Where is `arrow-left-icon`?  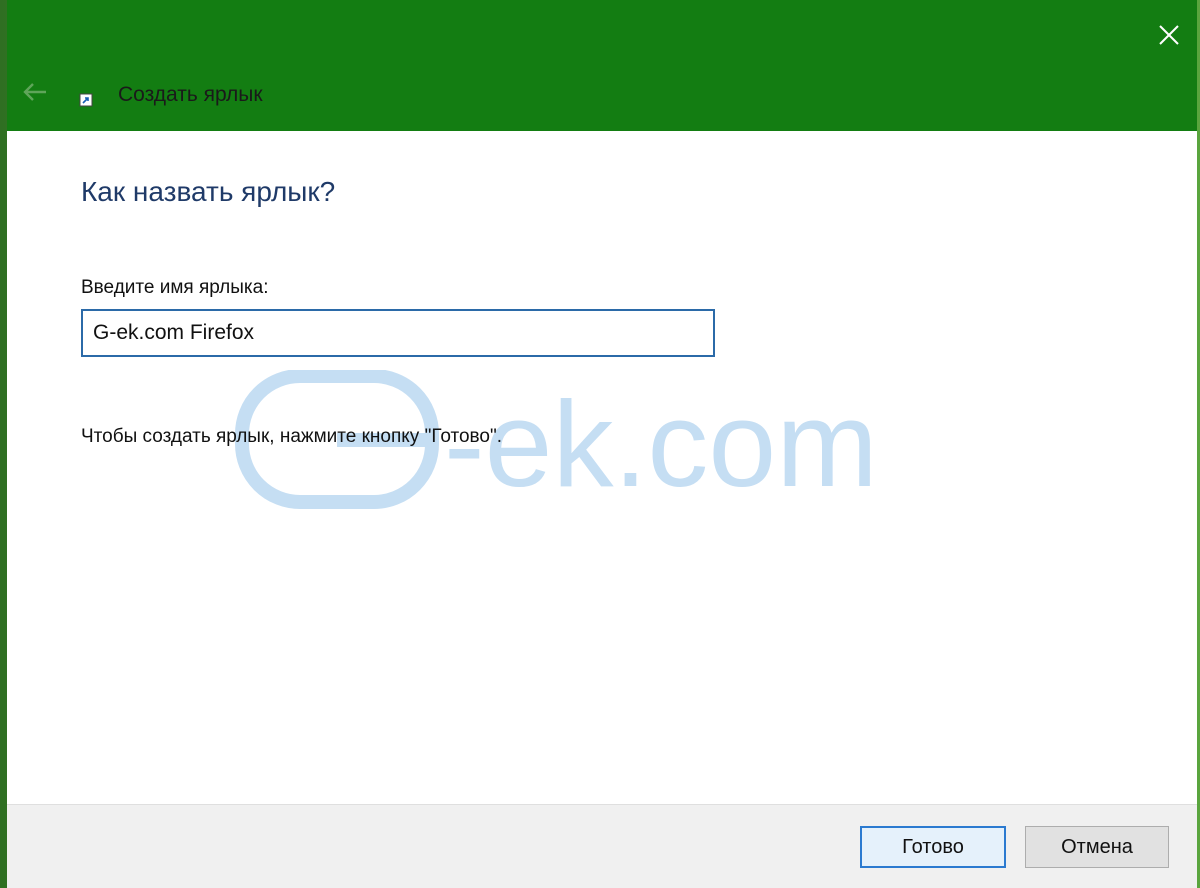
arrow-left-icon is located at coordinates (34, 92).